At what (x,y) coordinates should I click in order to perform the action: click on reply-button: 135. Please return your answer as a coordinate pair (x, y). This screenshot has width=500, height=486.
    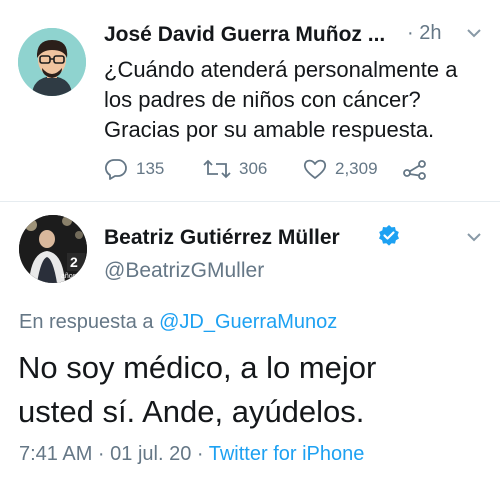
    Looking at the image, I should click on (134, 169).